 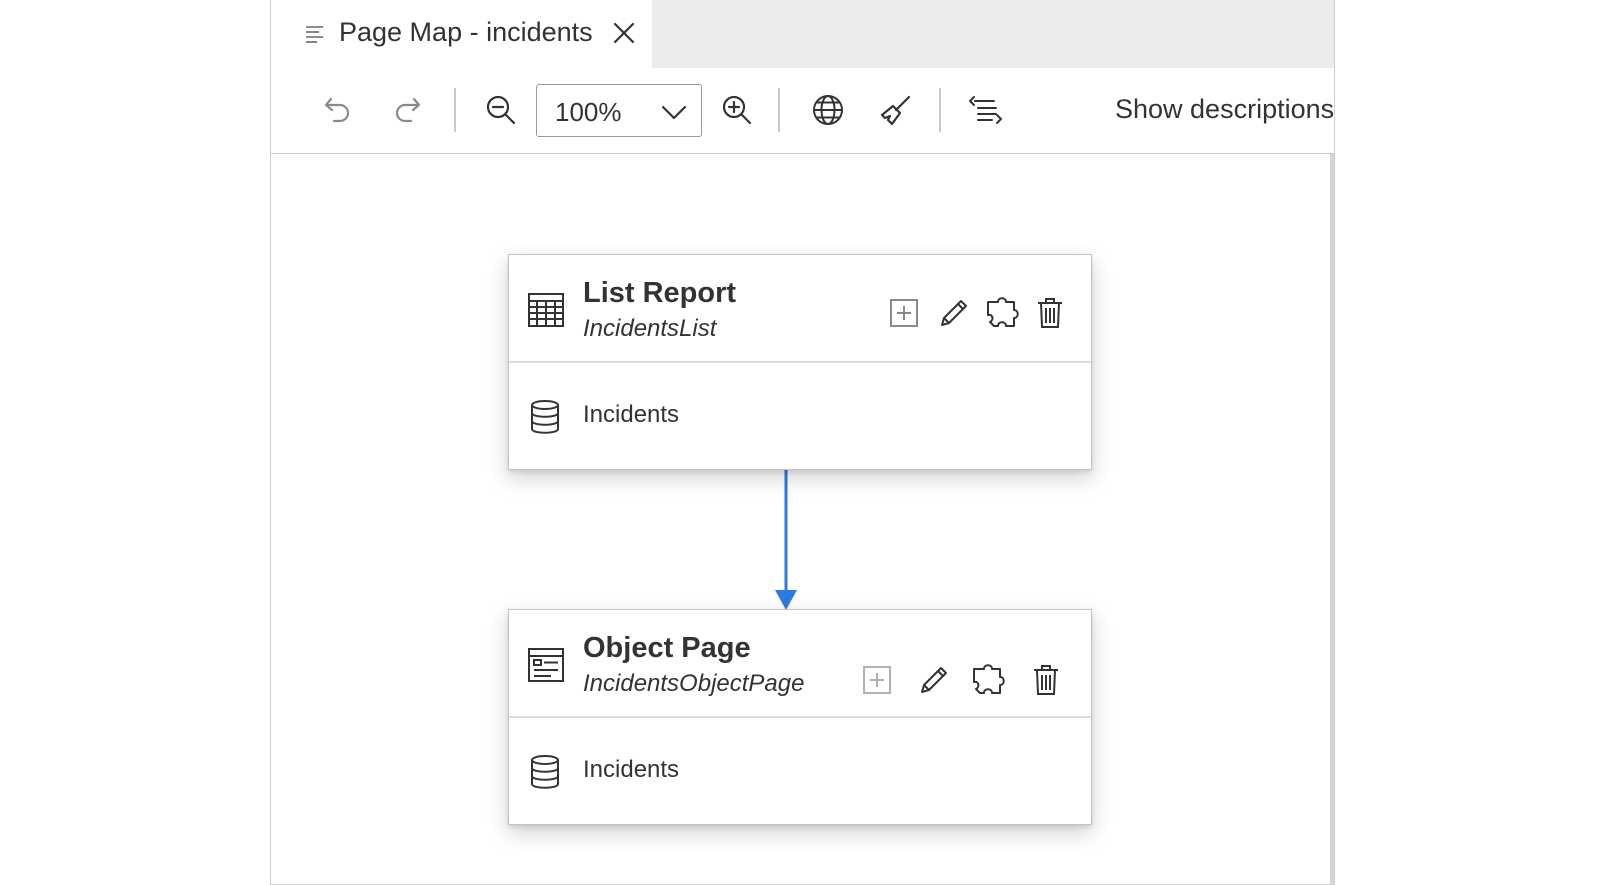 I want to click on vertical-scrollbar, so click(x=1332, y=519).